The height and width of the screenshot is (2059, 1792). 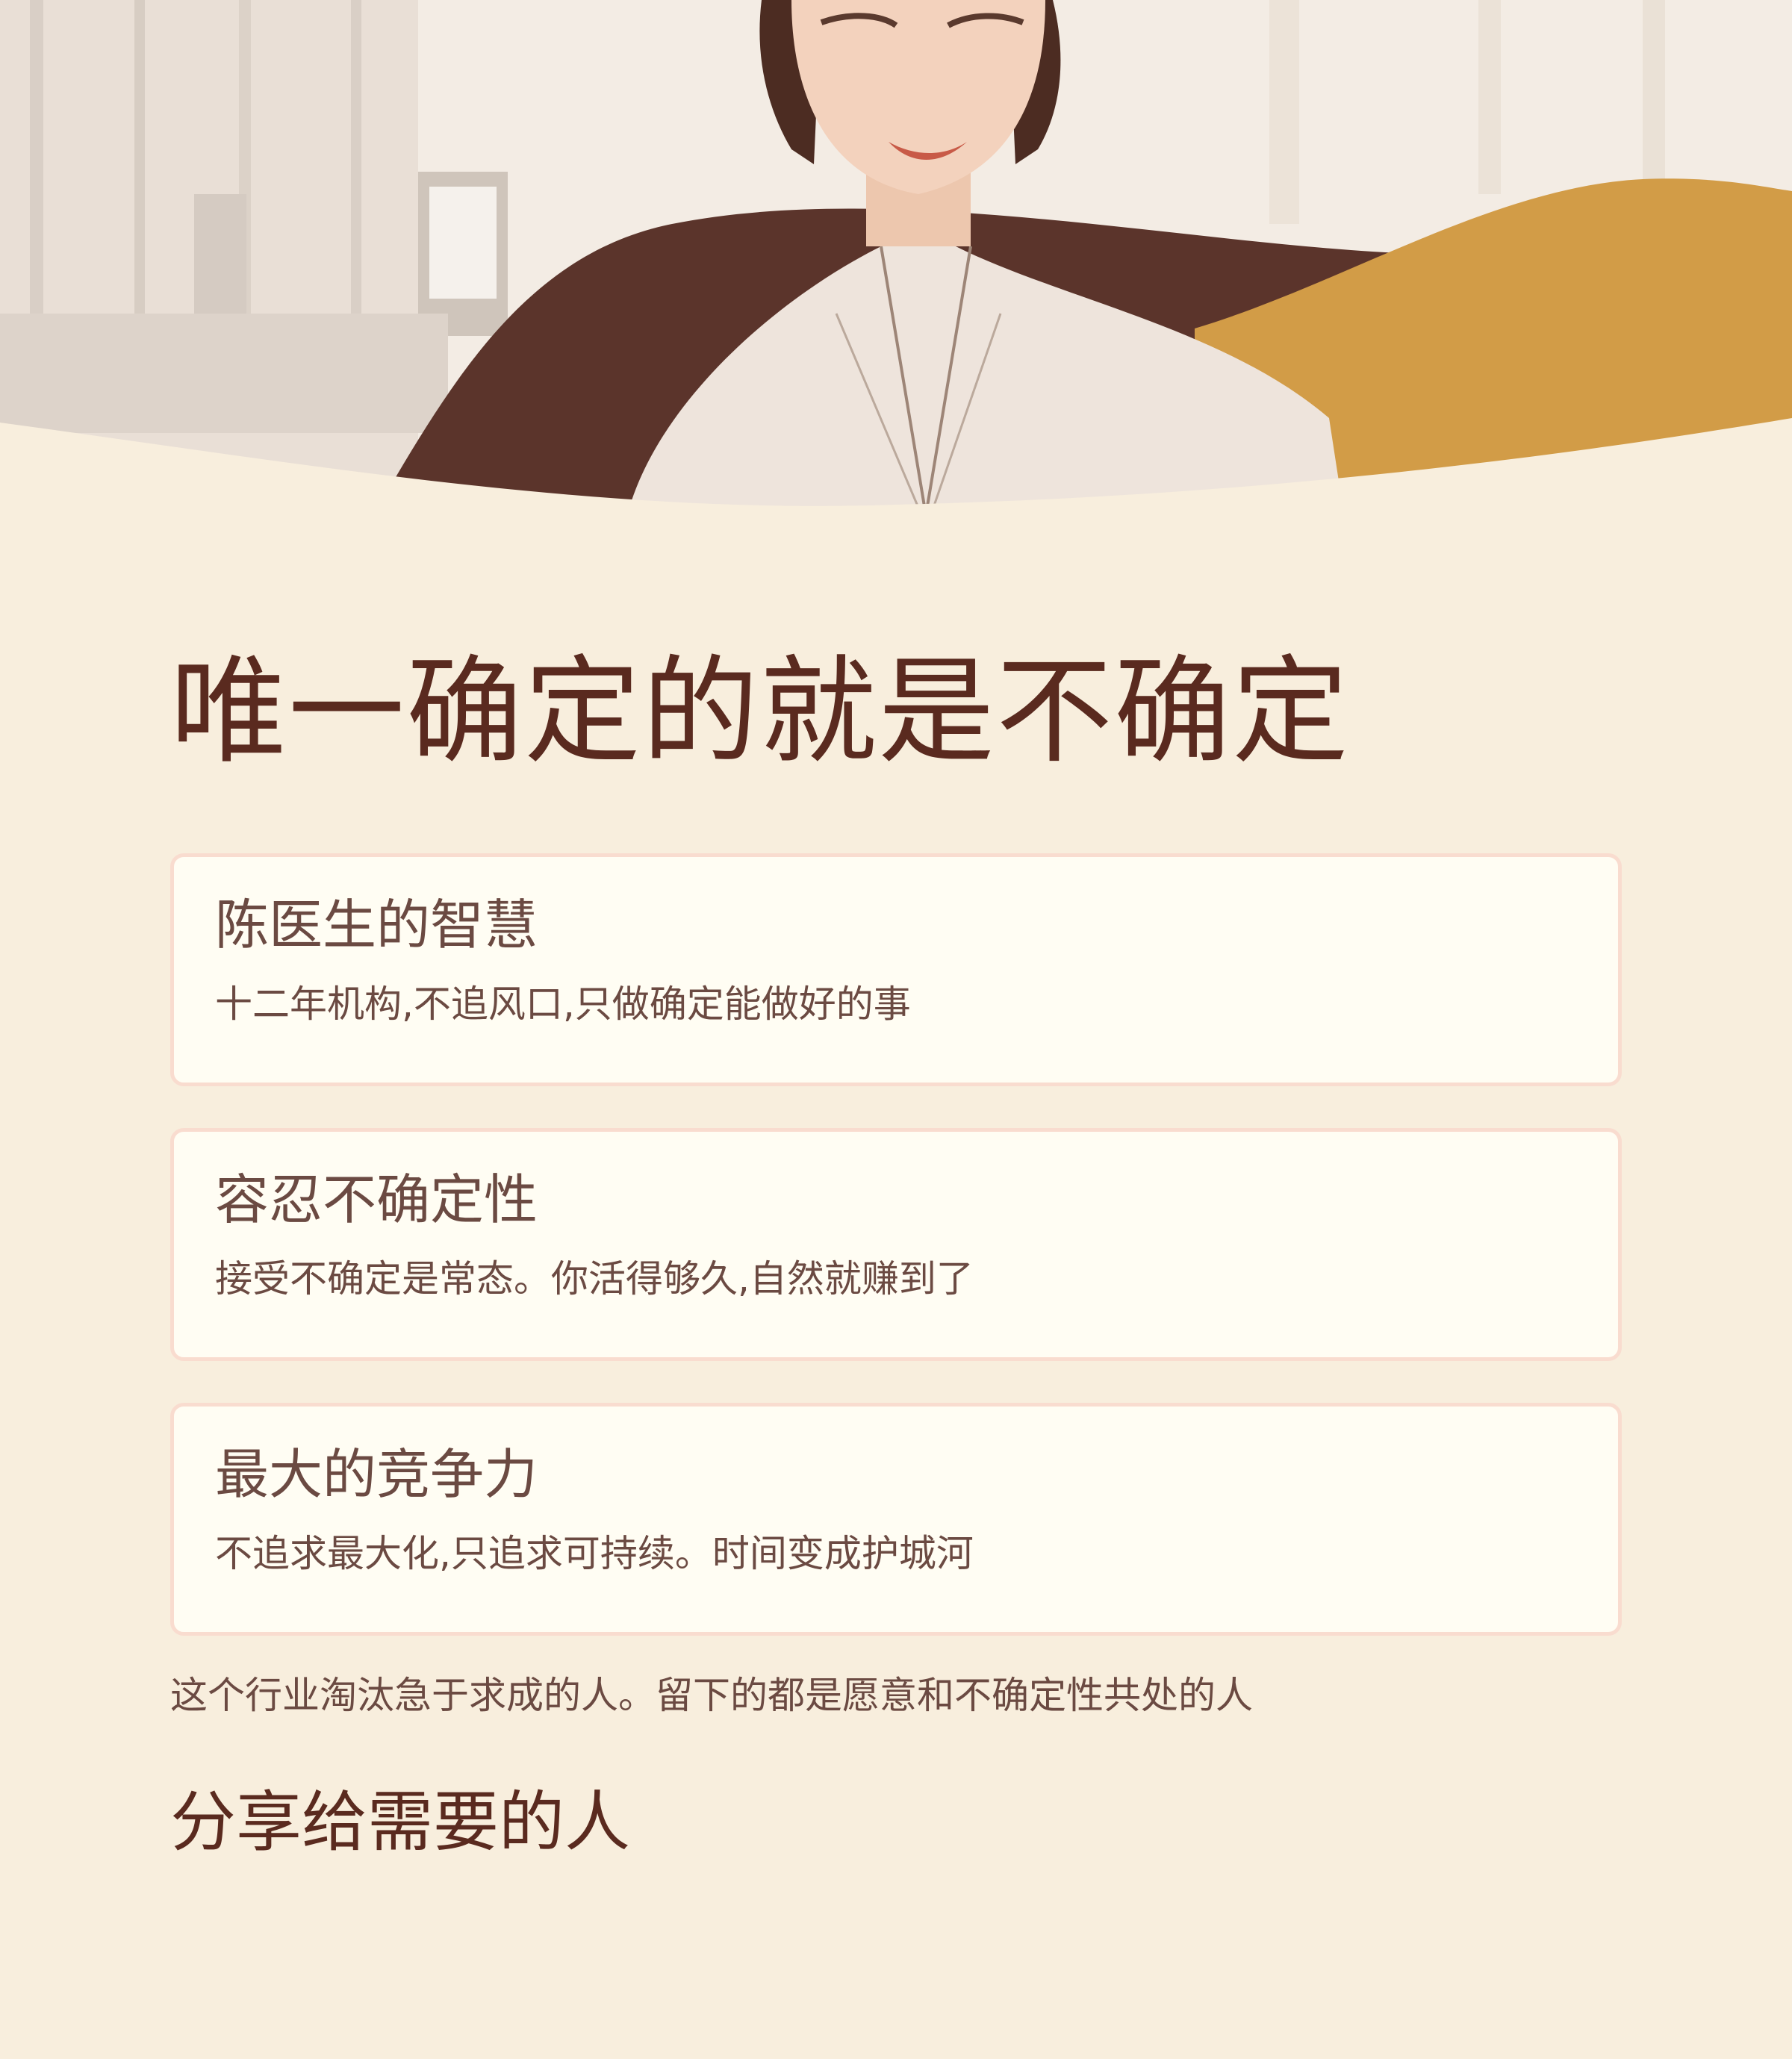 I want to click on page-title: 唯一确定的就是不确定, so click(x=760, y=711).